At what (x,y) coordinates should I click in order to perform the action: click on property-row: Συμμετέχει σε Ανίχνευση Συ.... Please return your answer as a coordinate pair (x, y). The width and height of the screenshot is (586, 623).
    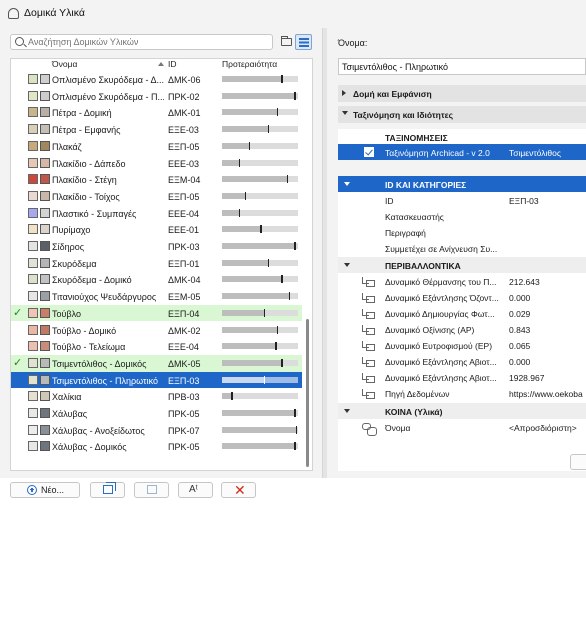
    Looking at the image, I should click on (462, 248).